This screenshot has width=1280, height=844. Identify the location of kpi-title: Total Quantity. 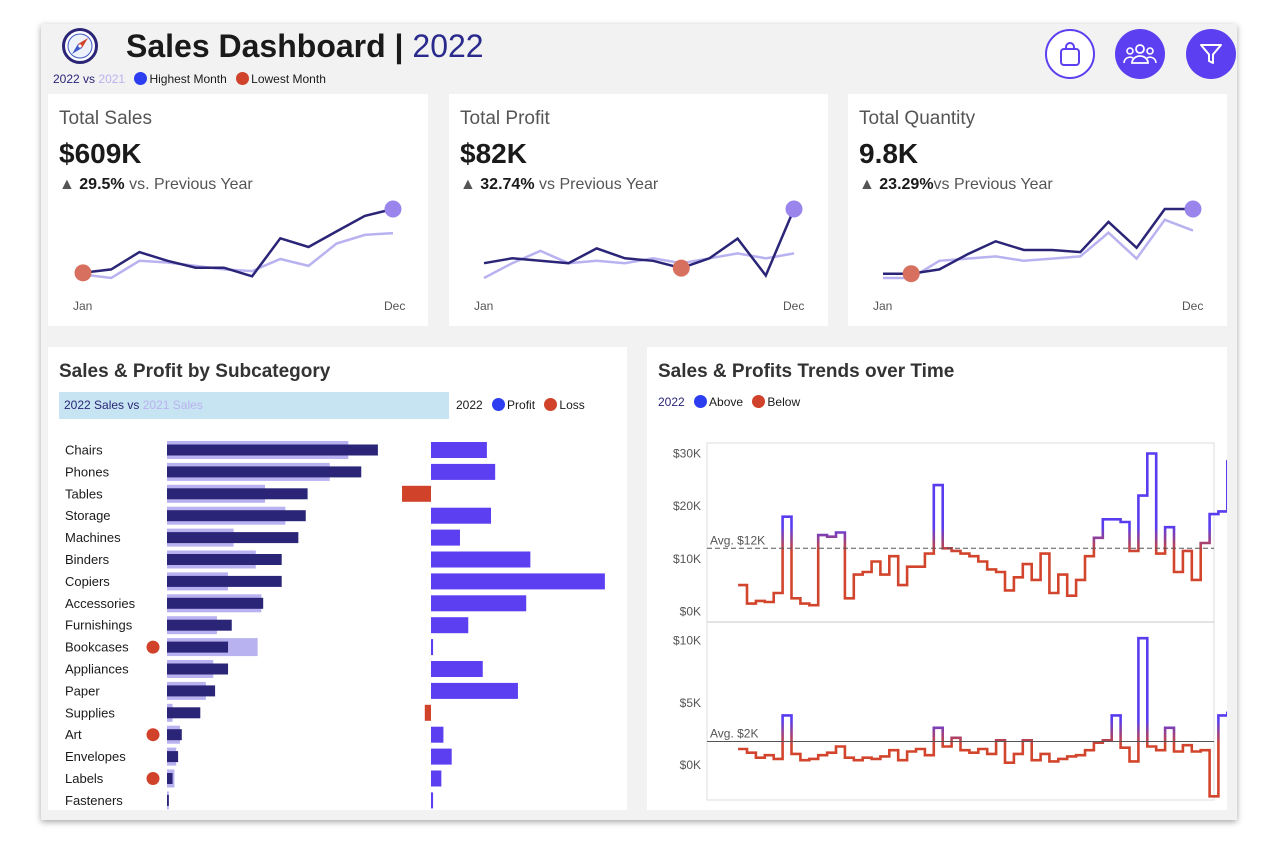
(917, 118).